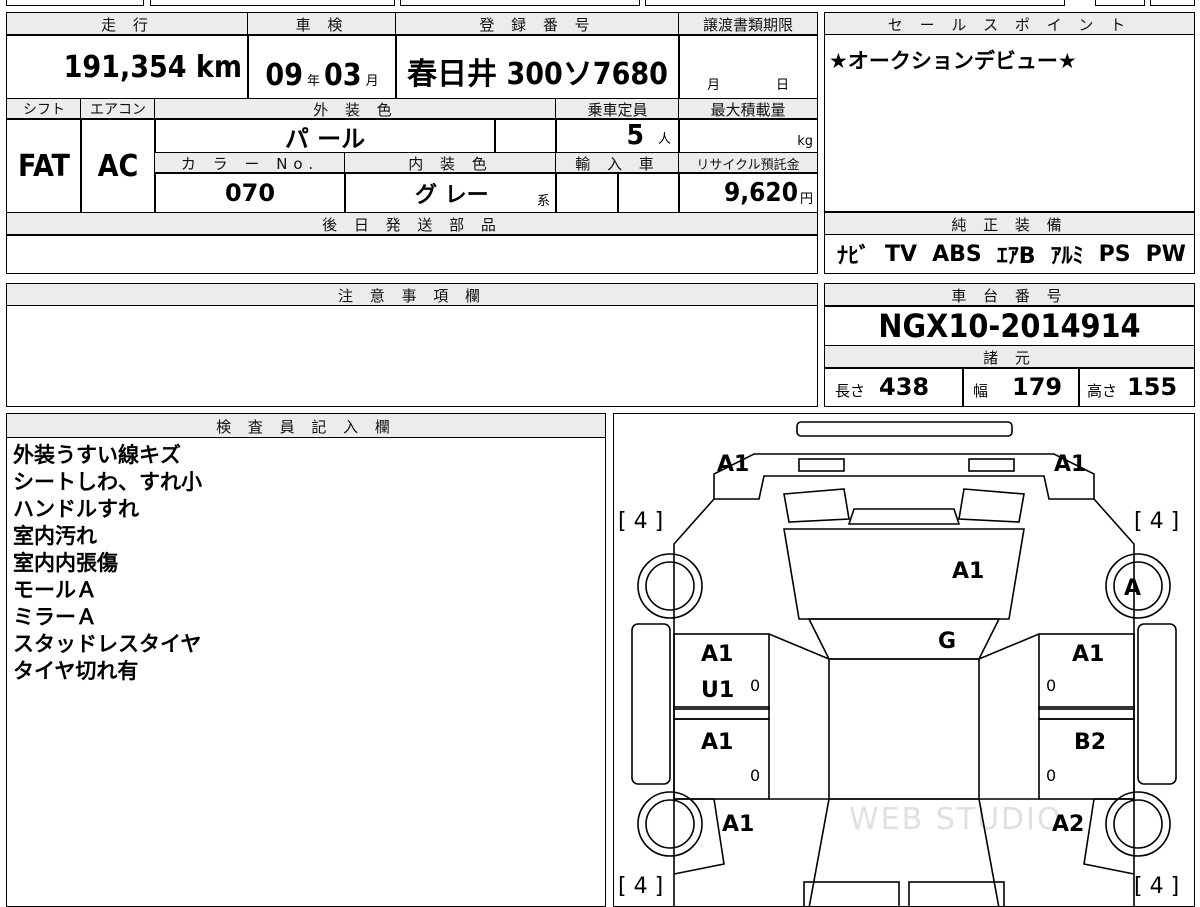  What do you see at coordinates (1090, 742) in the screenshot?
I see `damage-right-rear-door: B2` at bounding box center [1090, 742].